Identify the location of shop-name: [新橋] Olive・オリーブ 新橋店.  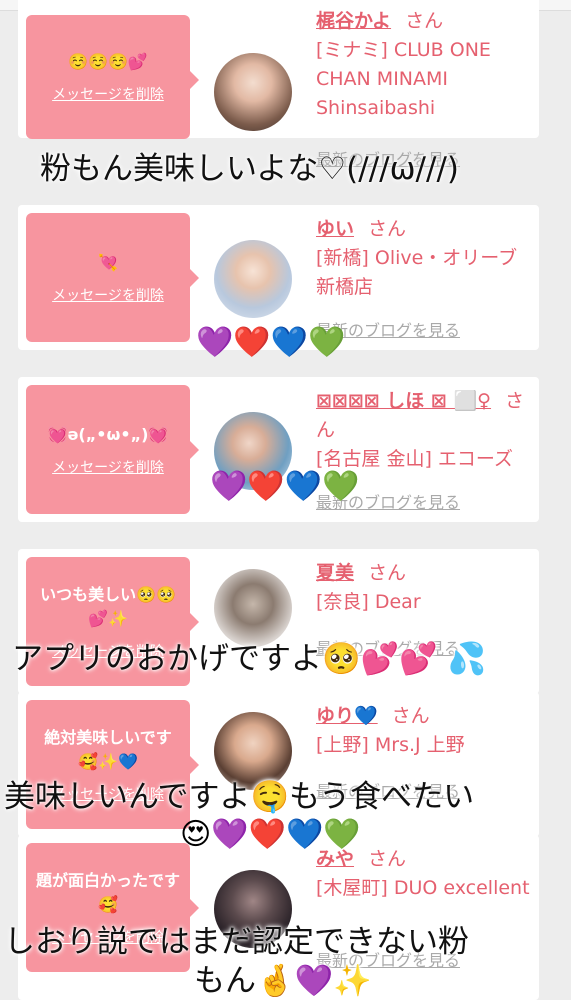
(417, 272).